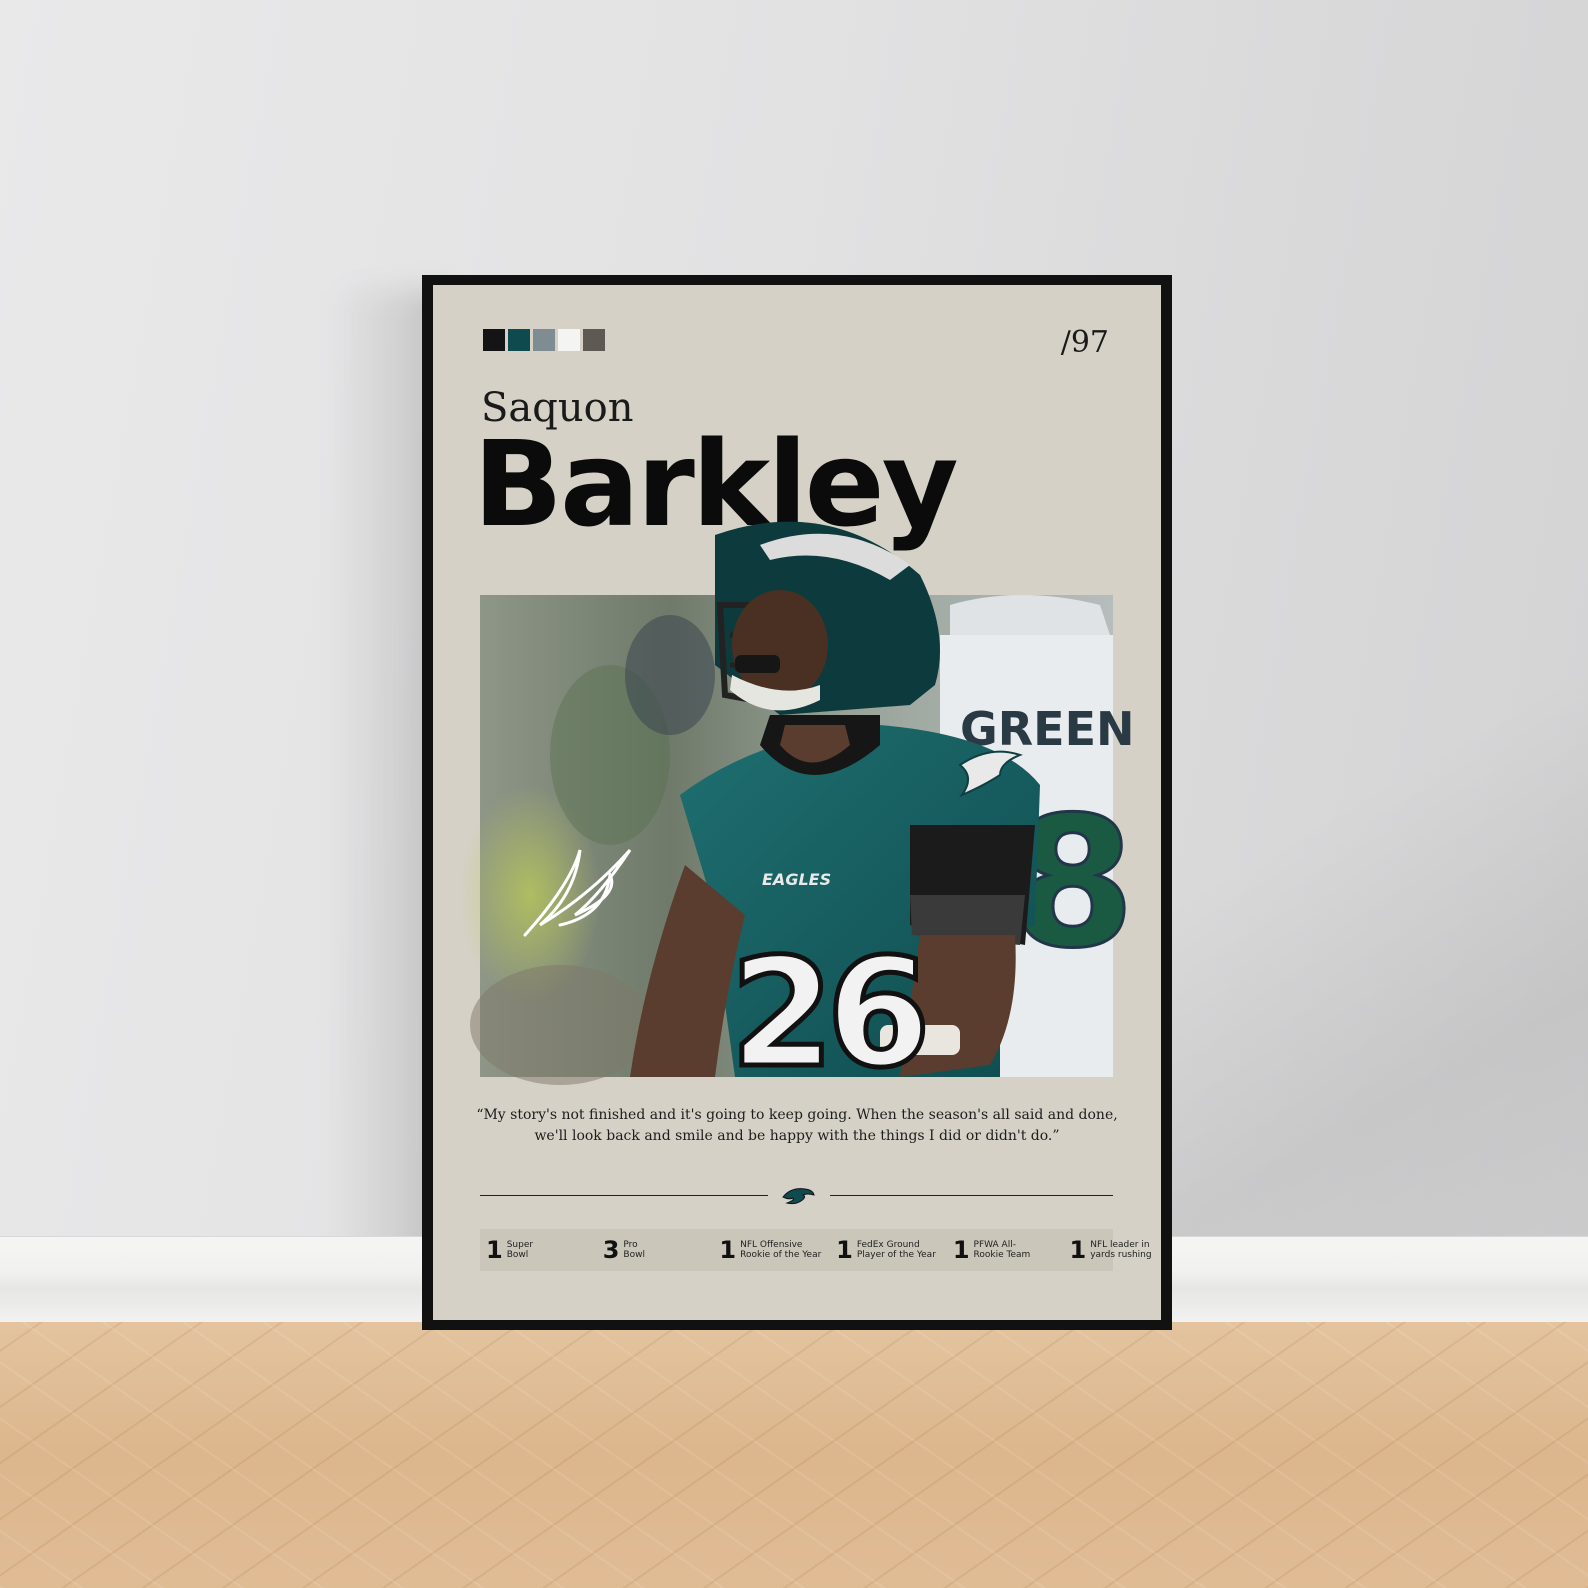  I want to click on divider-right, so click(971, 1195).